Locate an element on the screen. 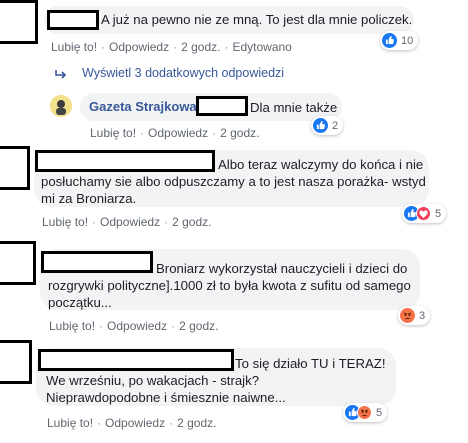  reaction-summary: 3 is located at coordinates (414, 315).